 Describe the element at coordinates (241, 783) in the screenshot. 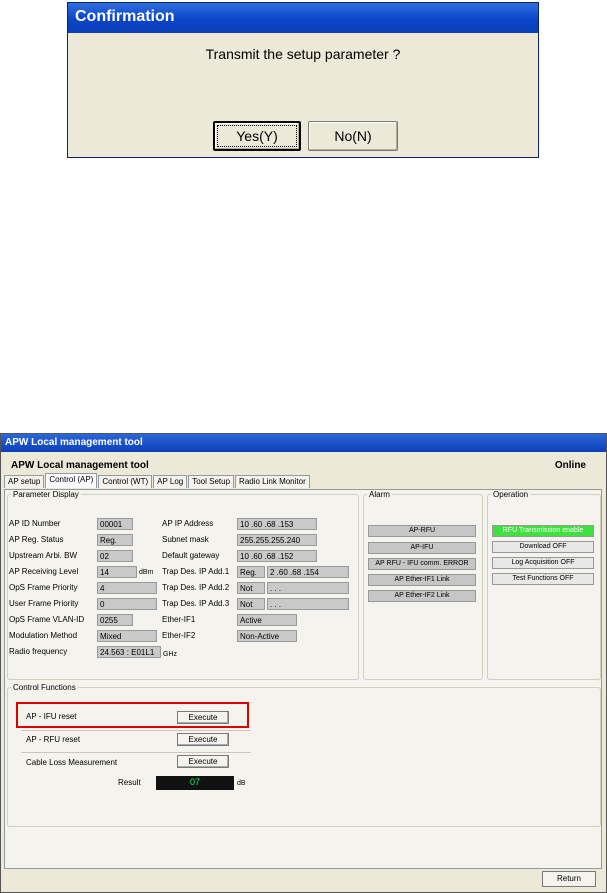

I see `result-unit: dB` at that location.